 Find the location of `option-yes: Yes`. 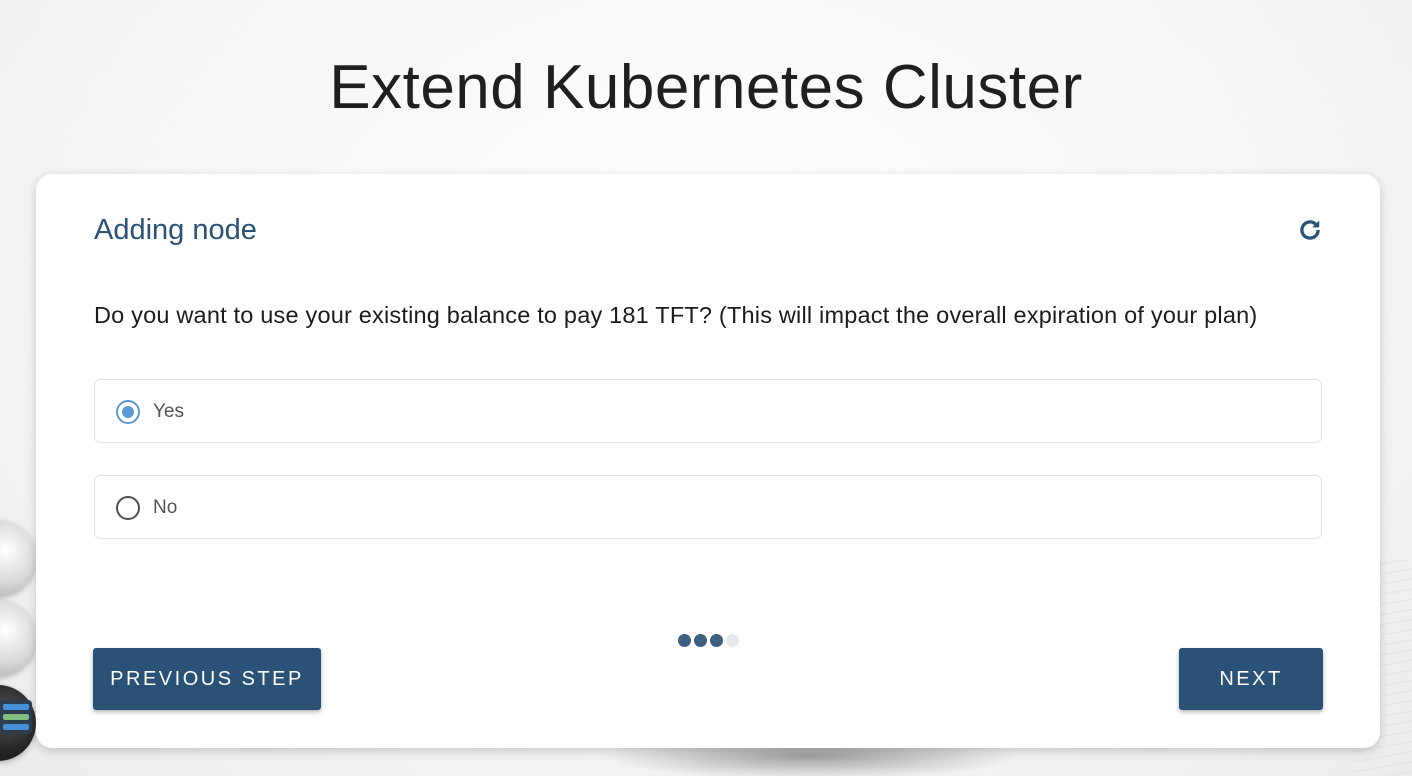

option-yes: Yes is located at coordinates (708, 411).